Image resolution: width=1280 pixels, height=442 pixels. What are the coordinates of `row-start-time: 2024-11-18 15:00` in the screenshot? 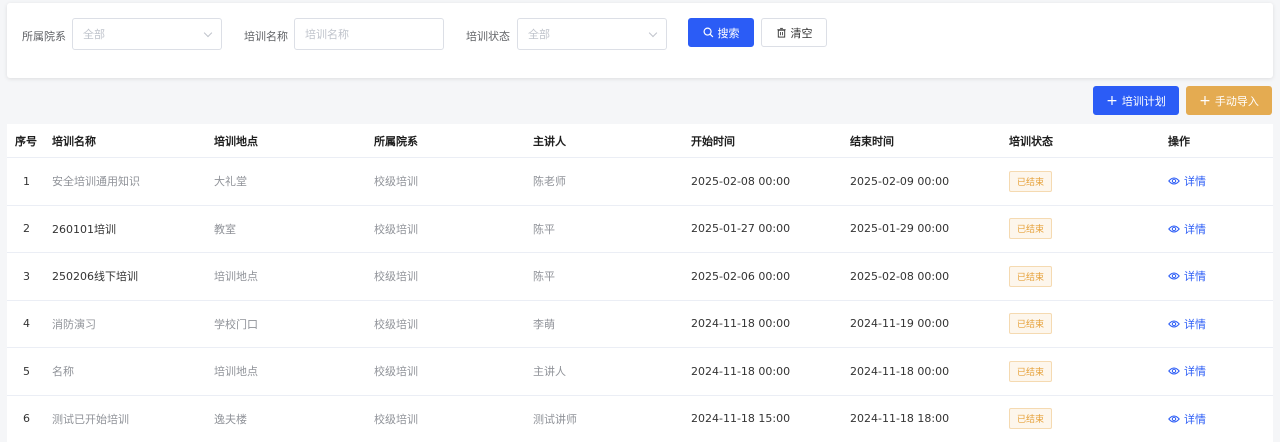 It's located at (741, 419).